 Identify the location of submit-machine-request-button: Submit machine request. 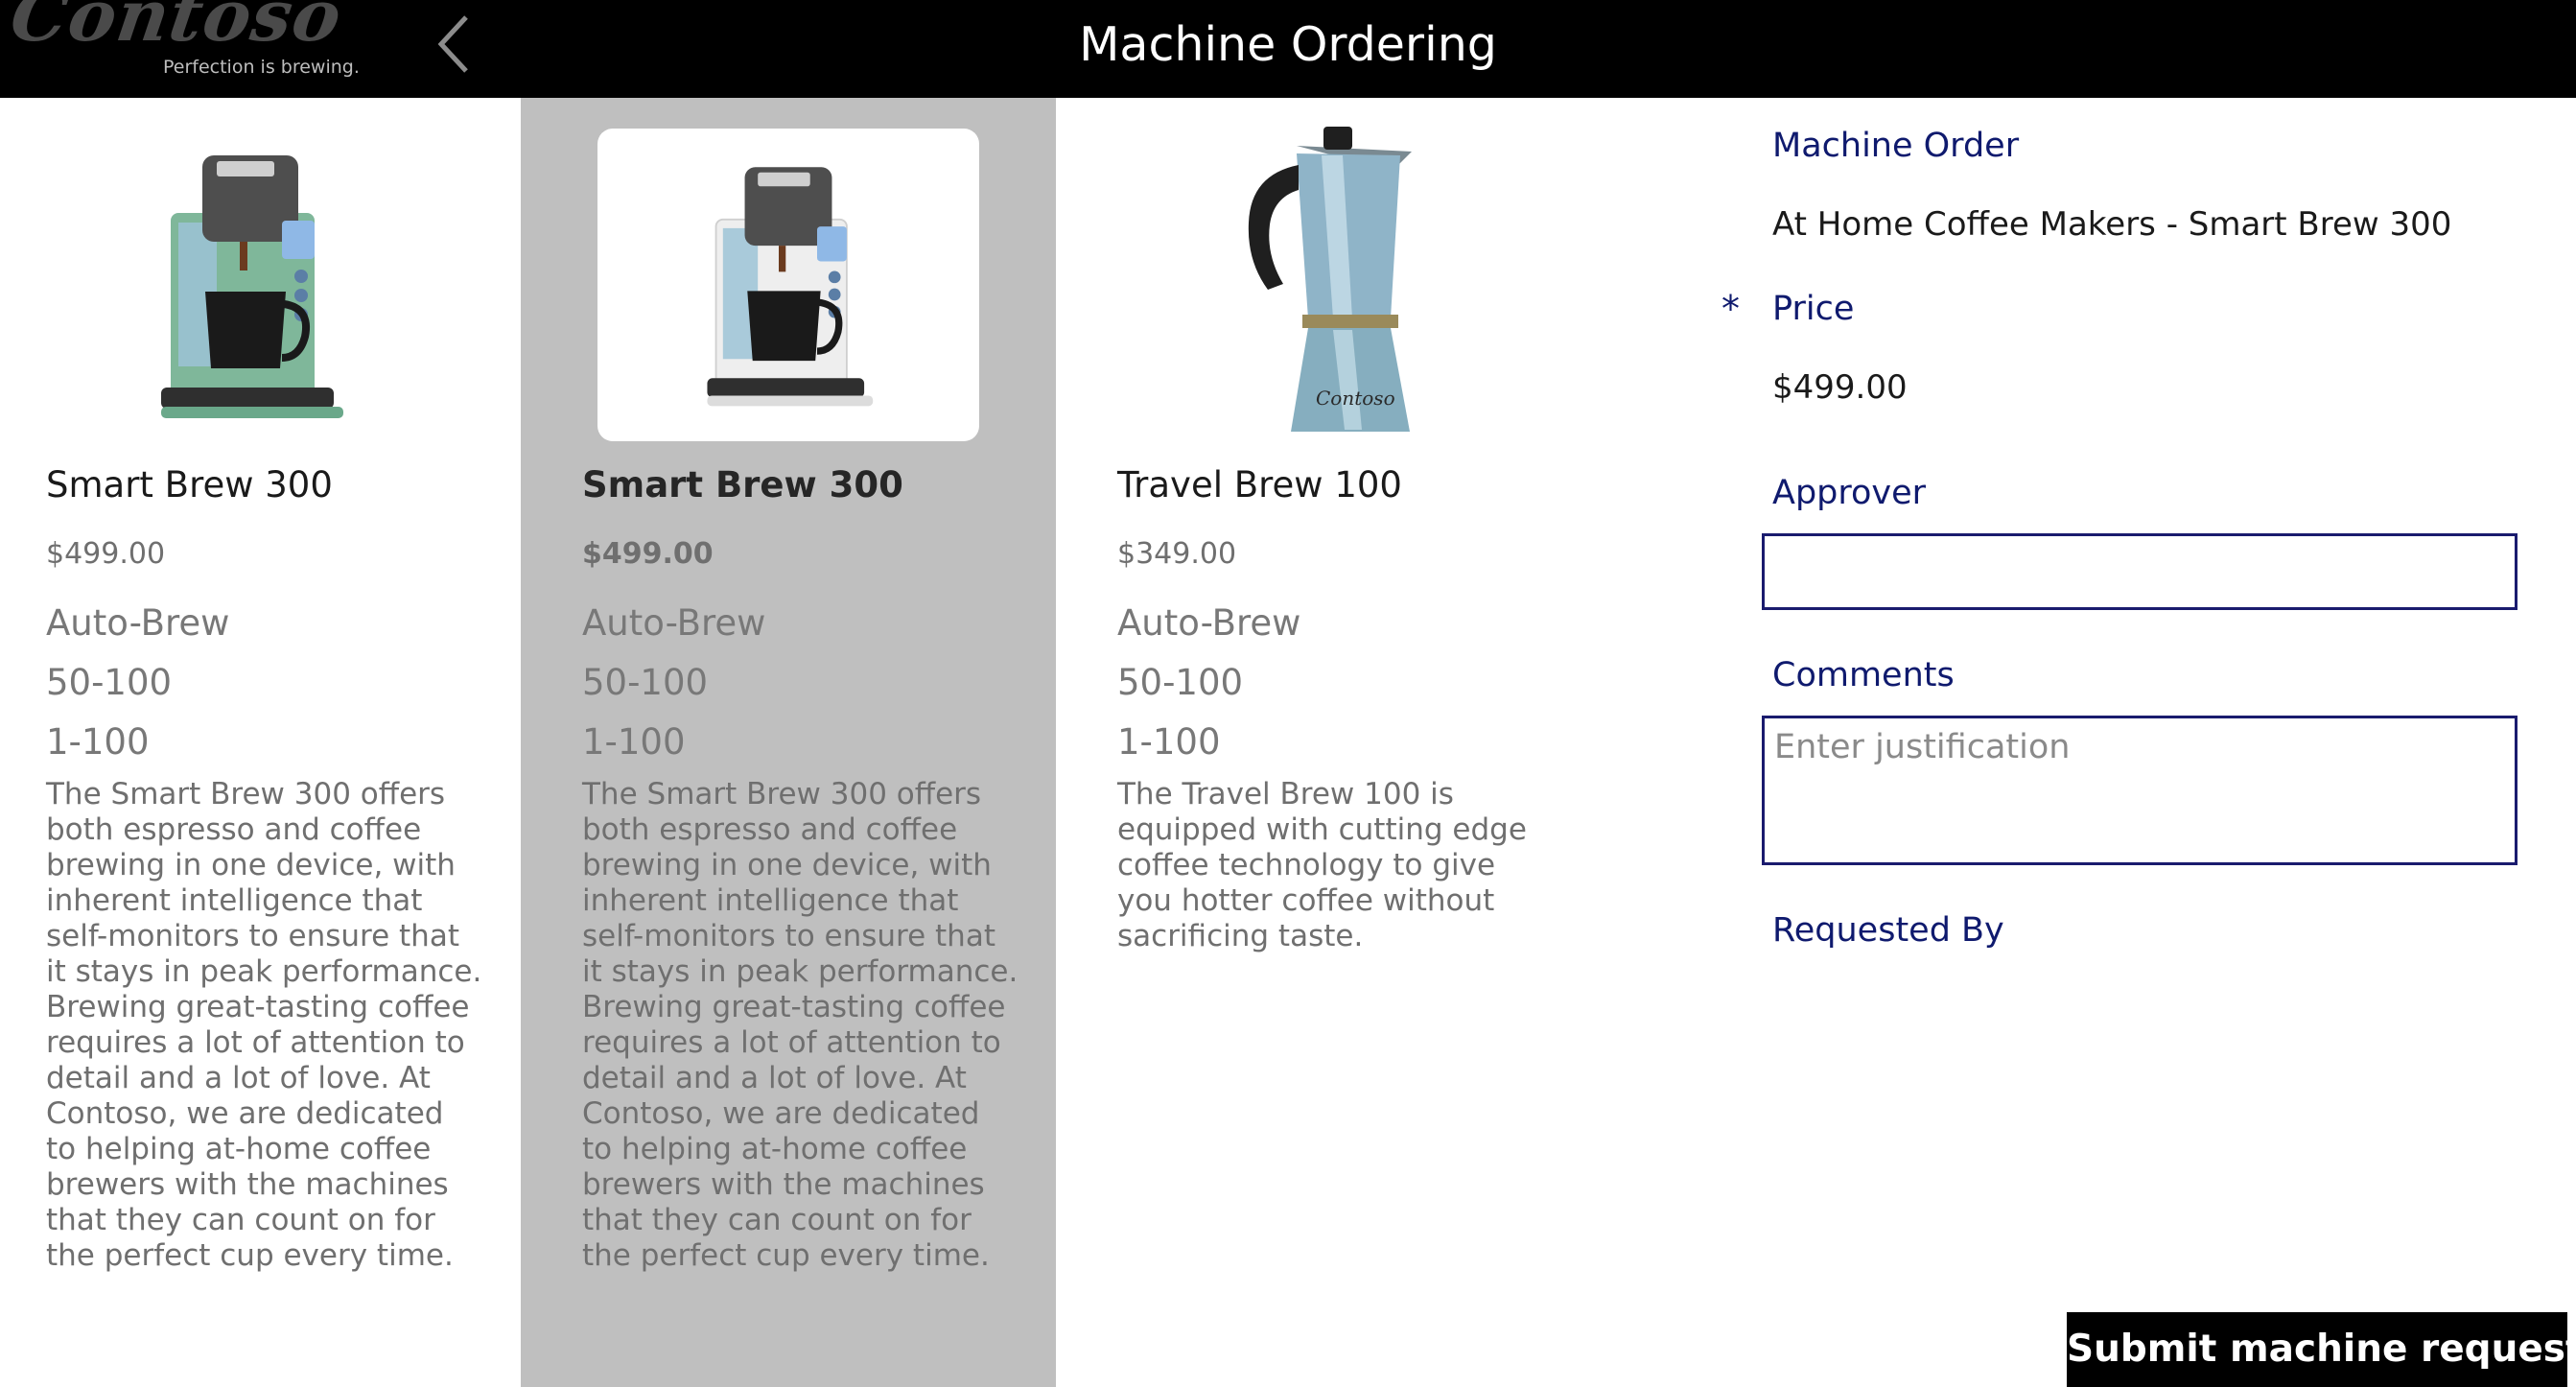
(2321, 1349).